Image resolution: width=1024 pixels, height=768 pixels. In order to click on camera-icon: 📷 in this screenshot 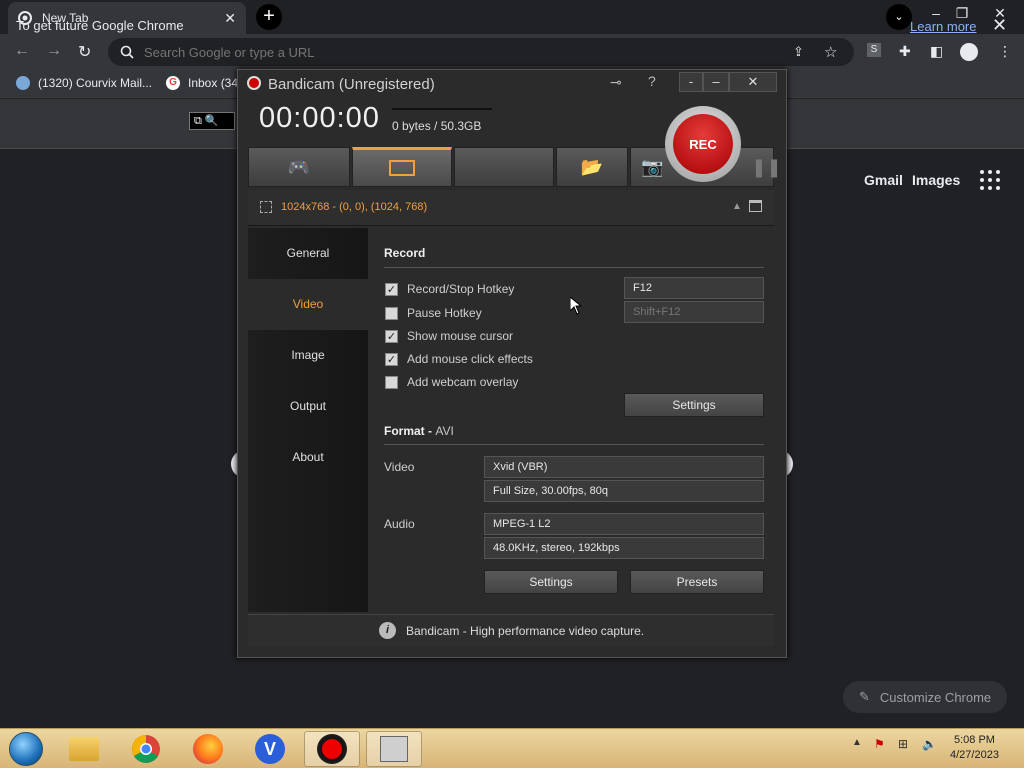, I will do `click(652, 166)`.